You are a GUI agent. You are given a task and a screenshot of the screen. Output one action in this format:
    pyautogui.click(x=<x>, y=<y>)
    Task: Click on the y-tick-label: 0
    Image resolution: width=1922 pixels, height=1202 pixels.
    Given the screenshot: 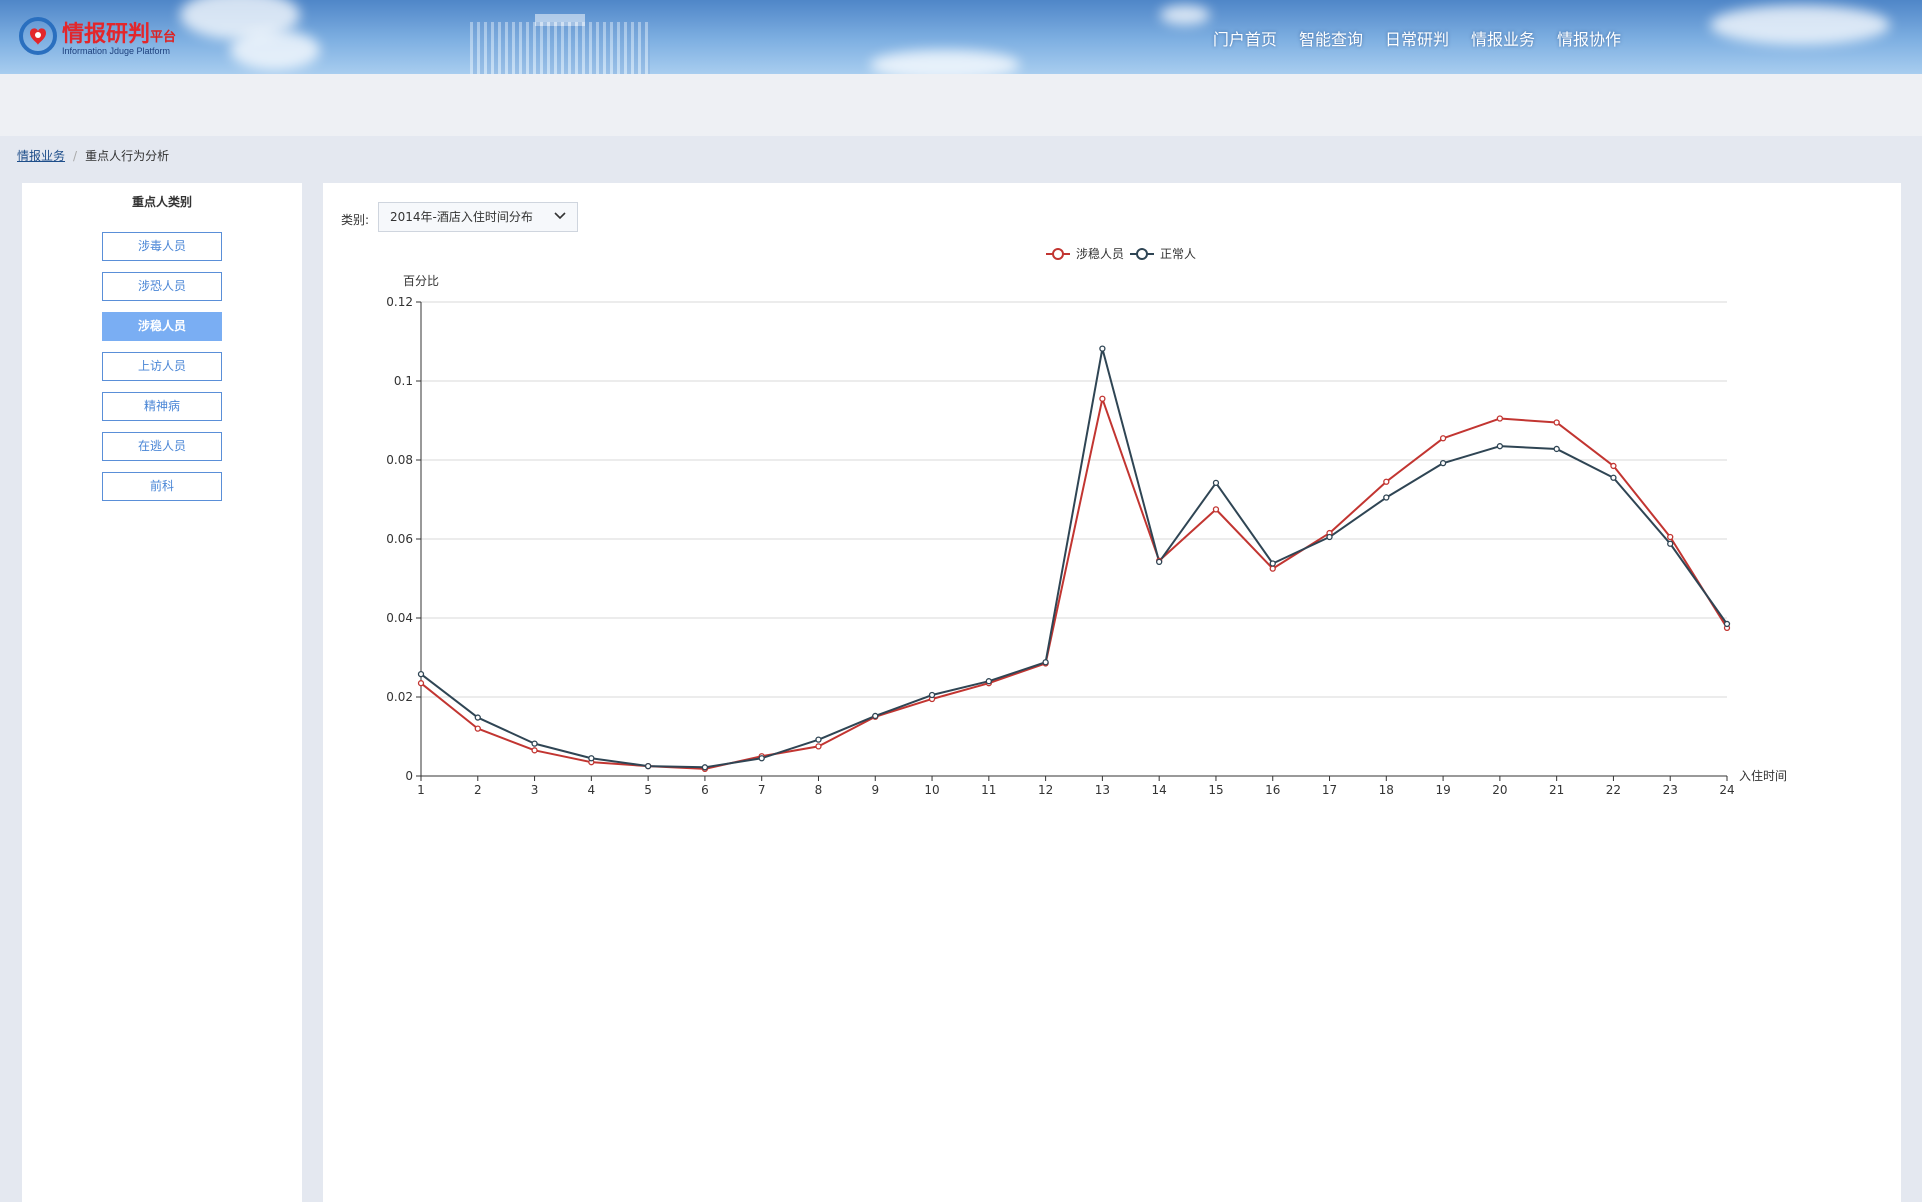 What is the action you would take?
    pyautogui.click(x=409, y=776)
    